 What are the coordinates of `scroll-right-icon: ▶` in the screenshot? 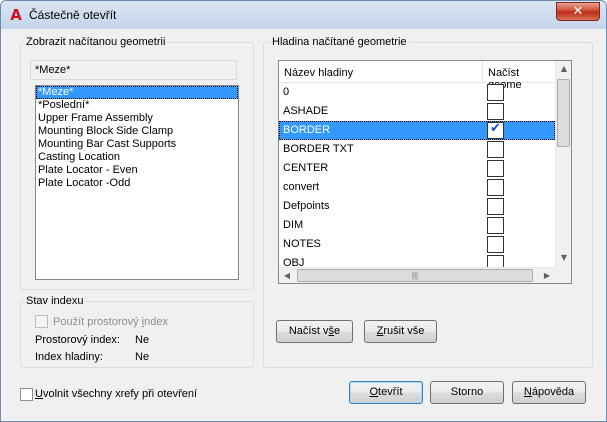 It's located at (547, 275).